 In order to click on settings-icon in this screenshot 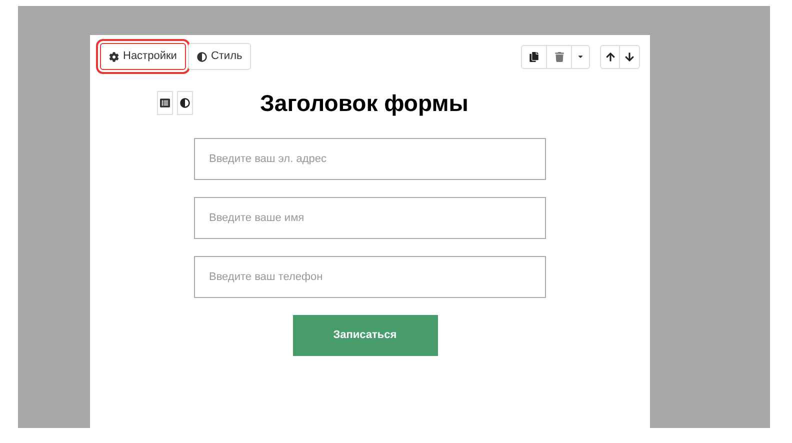, I will do `click(114, 57)`.